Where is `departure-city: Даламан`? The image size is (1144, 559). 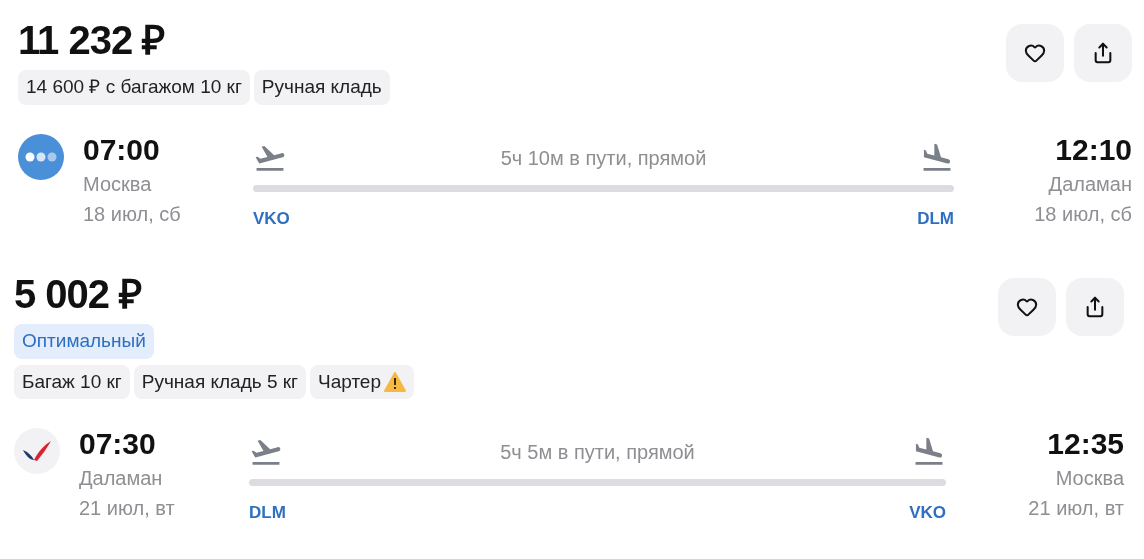 departure-city: Даламан is located at coordinates (121, 478).